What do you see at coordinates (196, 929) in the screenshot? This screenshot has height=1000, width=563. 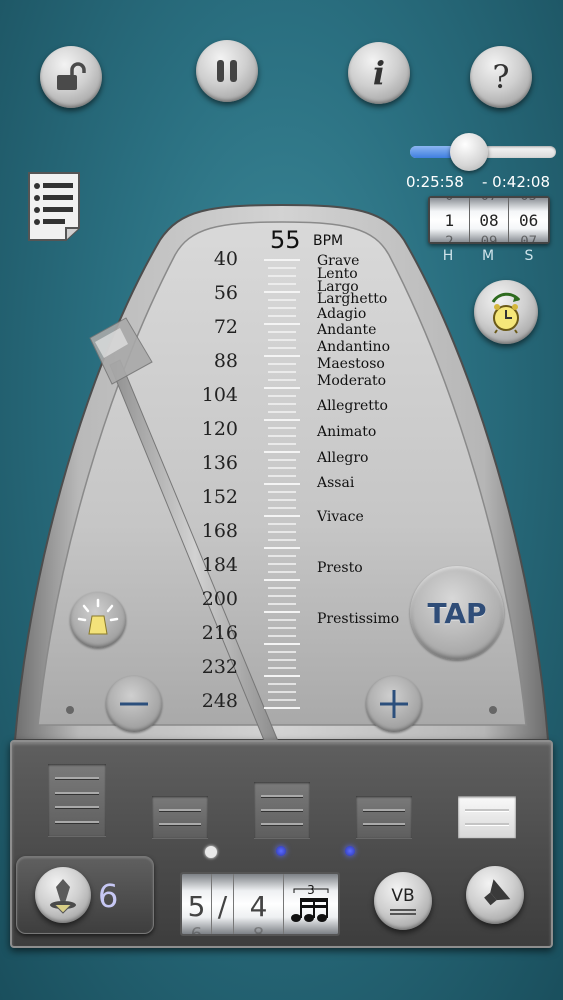 I see `meter-numerator-below: 6` at bounding box center [196, 929].